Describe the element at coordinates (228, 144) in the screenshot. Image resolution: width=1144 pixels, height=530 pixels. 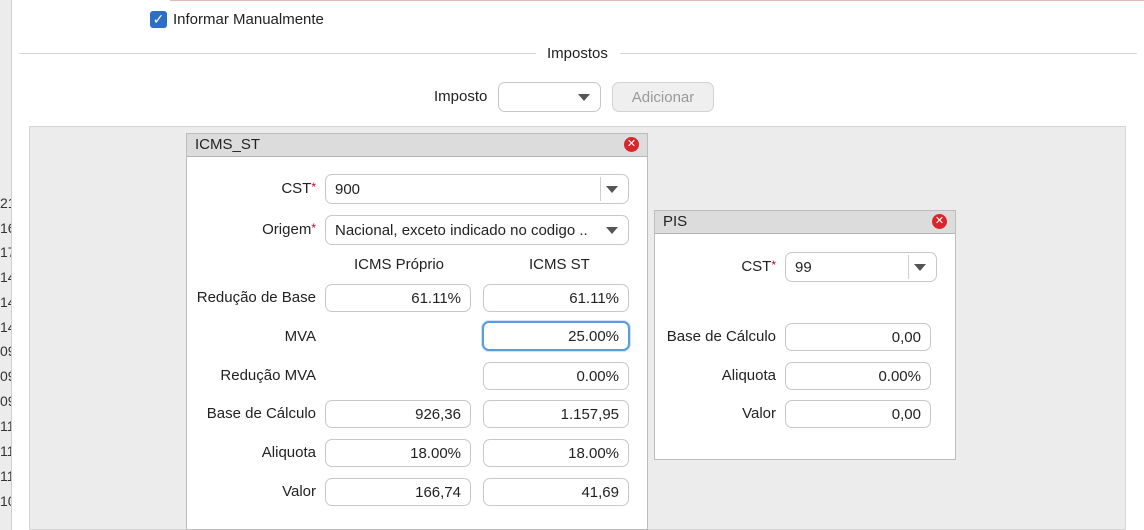
I see `icms-st-panel-title: ICMS_ST` at that location.